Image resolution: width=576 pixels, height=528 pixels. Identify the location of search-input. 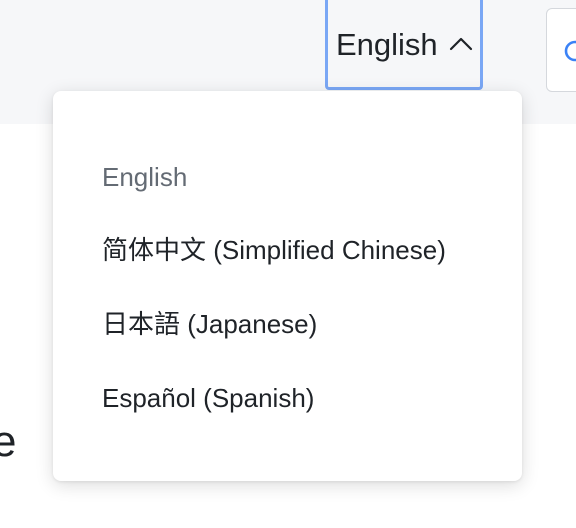
(561, 50).